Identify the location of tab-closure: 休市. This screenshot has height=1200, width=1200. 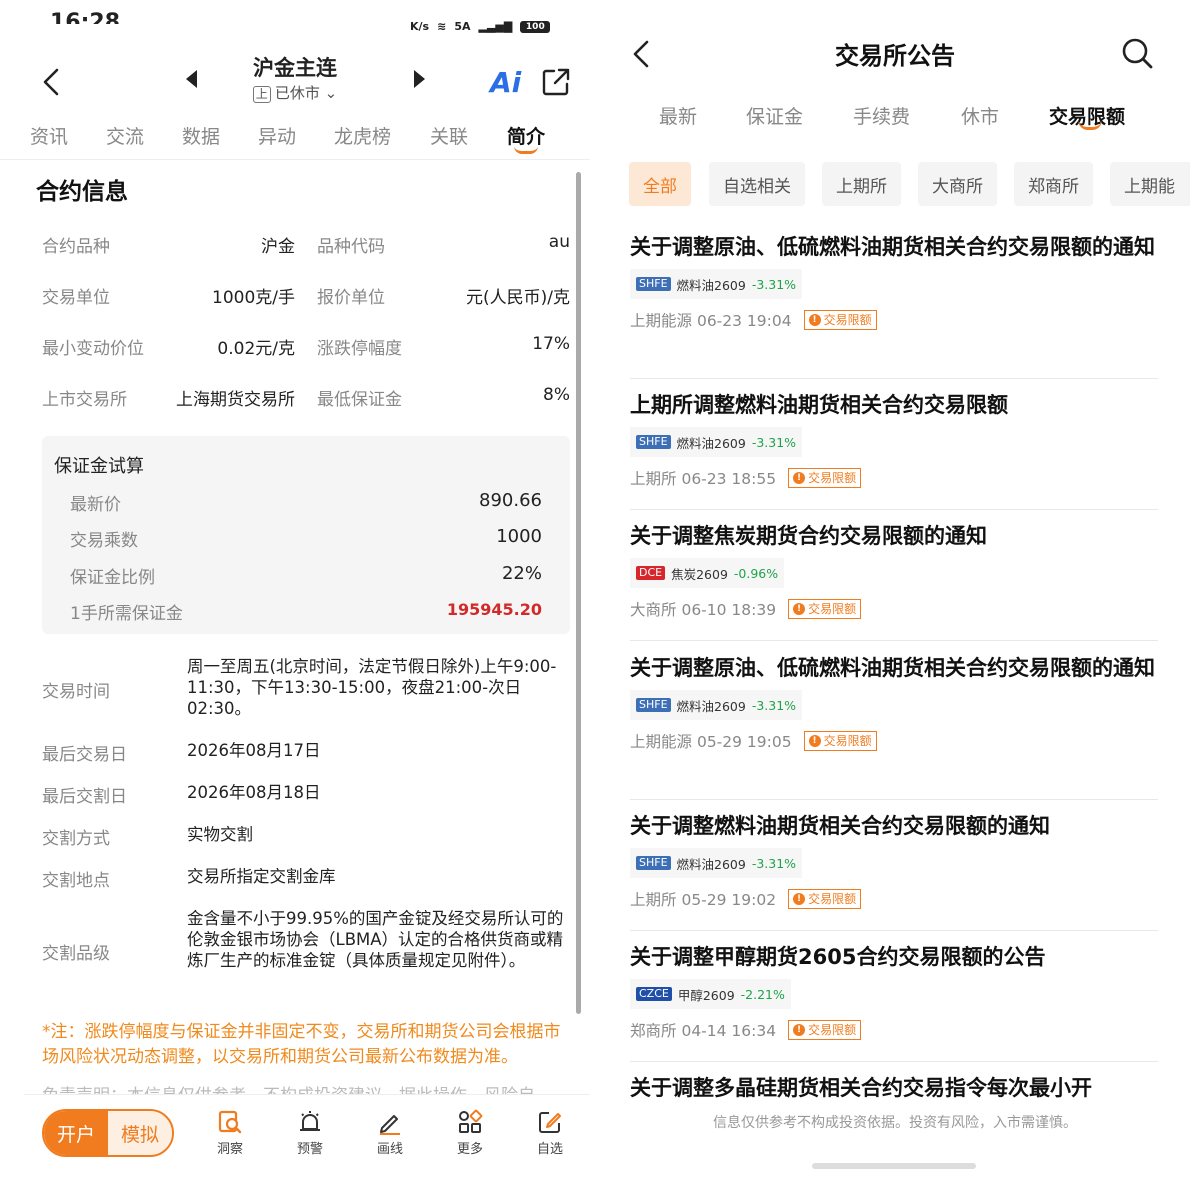
(980, 115).